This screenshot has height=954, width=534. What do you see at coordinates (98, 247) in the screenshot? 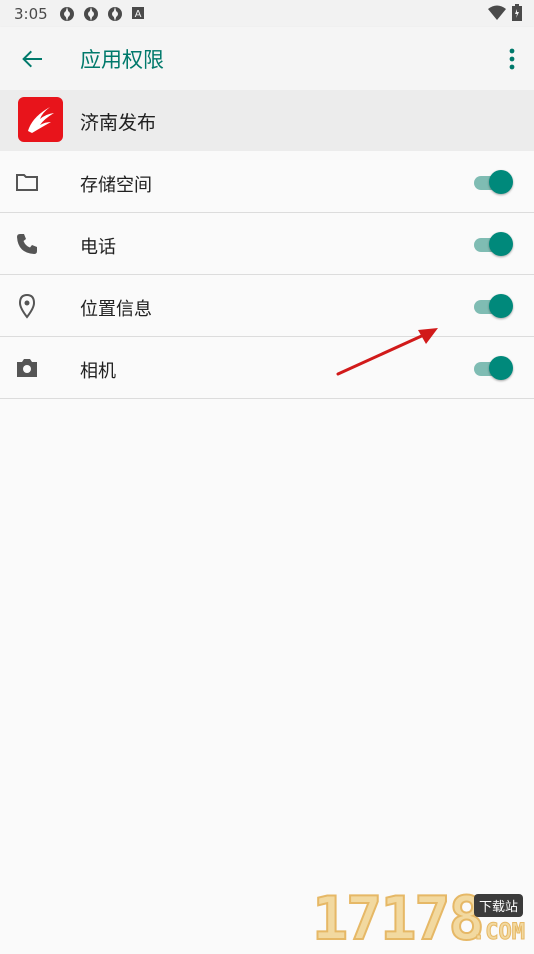
I see `permission-label: 电话` at bounding box center [98, 247].